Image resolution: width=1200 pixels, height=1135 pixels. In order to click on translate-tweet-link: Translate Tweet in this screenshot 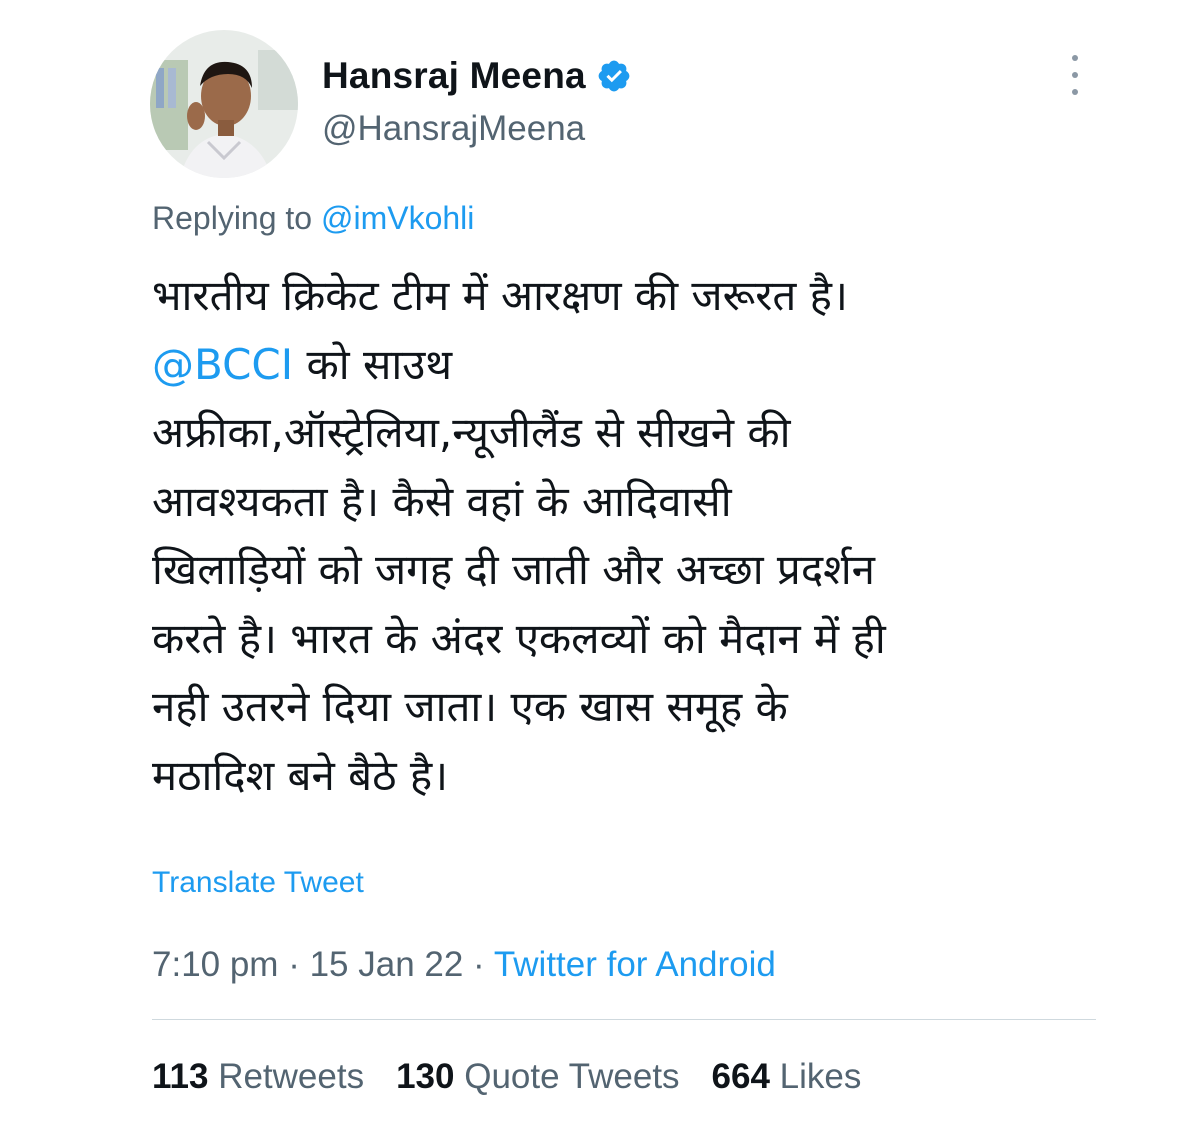, I will do `click(258, 883)`.